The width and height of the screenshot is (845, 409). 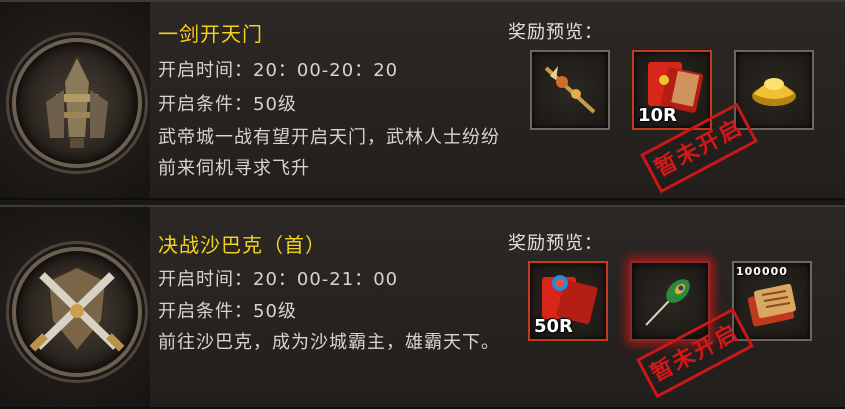 What do you see at coordinates (657, 115) in the screenshot?
I see `reward-quantity: 10R` at bounding box center [657, 115].